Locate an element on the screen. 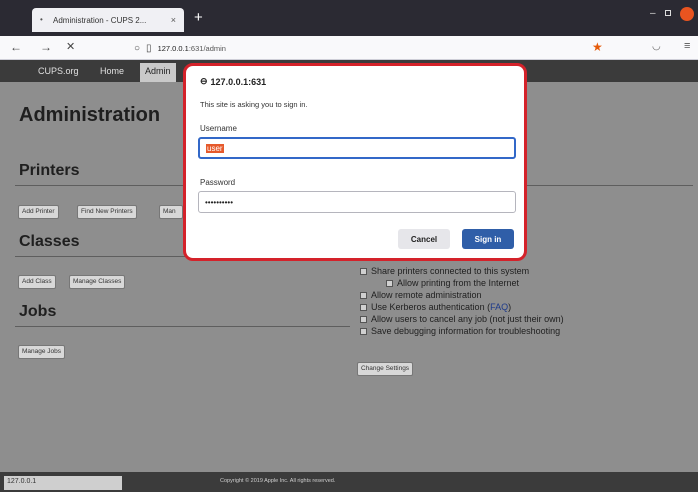 This screenshot has width=698, height=492. remote-admin-label: Allow remote administration is located at coordinates (426, 295).